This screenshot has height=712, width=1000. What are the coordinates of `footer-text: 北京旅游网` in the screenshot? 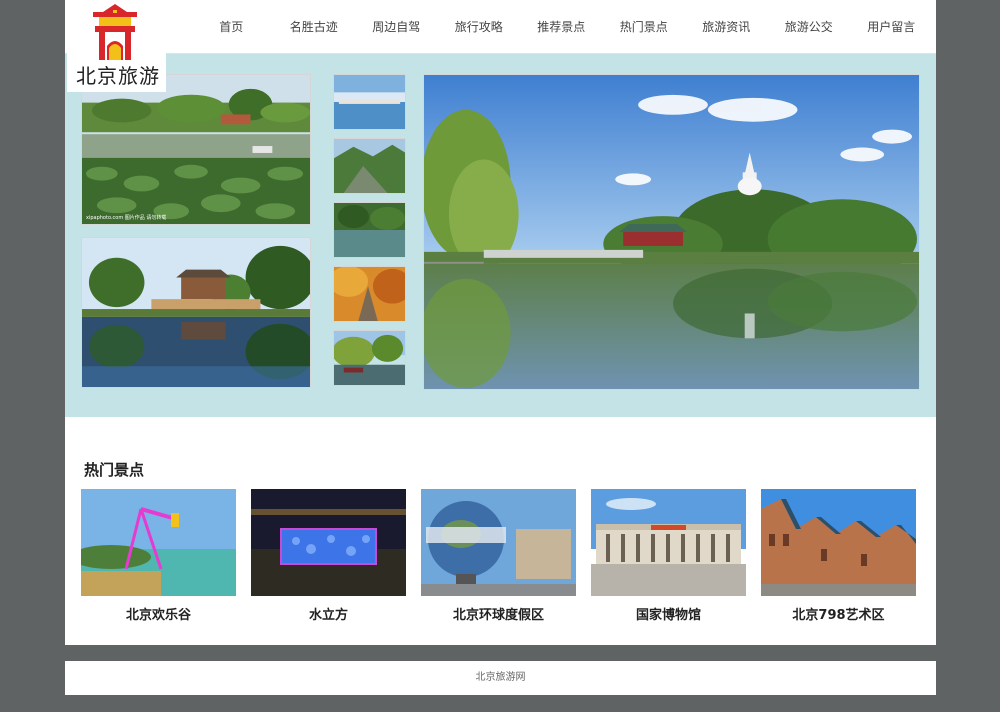 It's located at (500, 677).